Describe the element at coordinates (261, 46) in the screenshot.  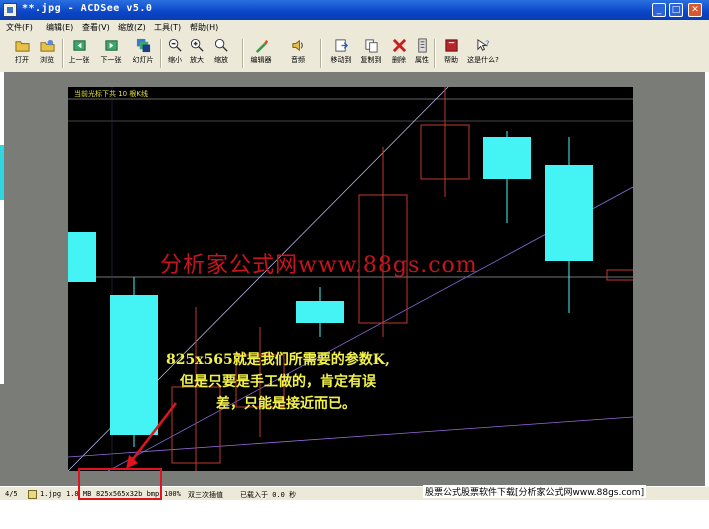
I see `editor-icon` at that location.